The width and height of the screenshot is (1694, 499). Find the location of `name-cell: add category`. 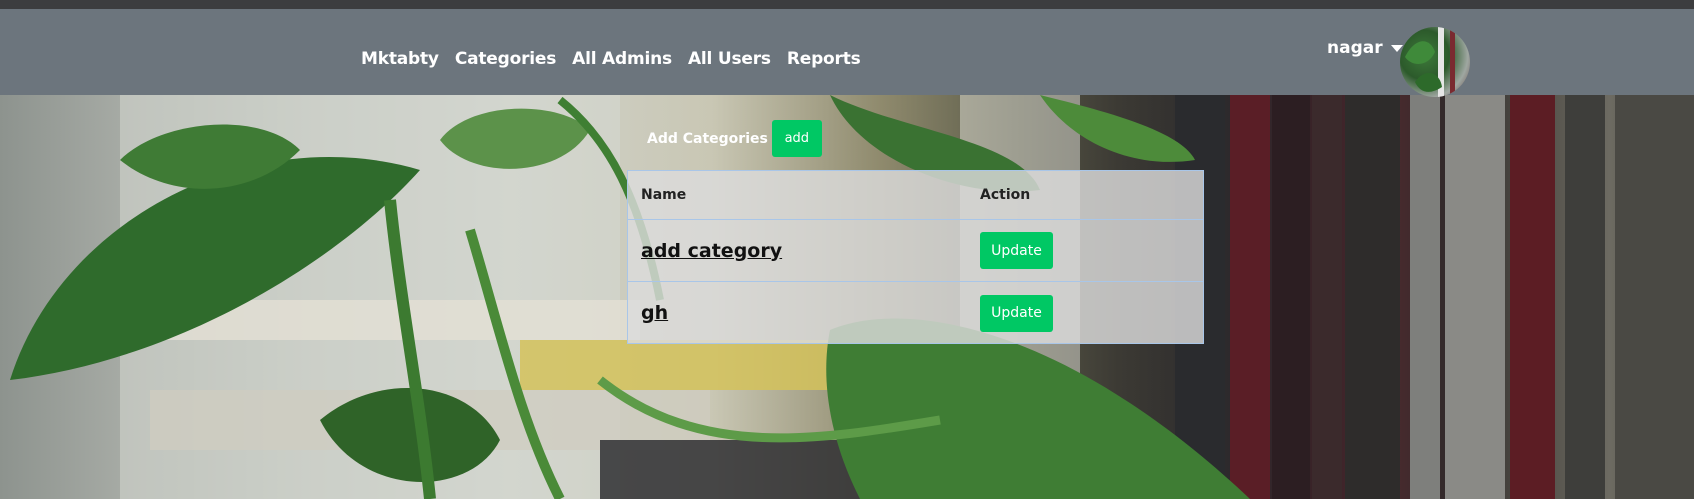

name-cell: add category is located at coordinates (797, 250).